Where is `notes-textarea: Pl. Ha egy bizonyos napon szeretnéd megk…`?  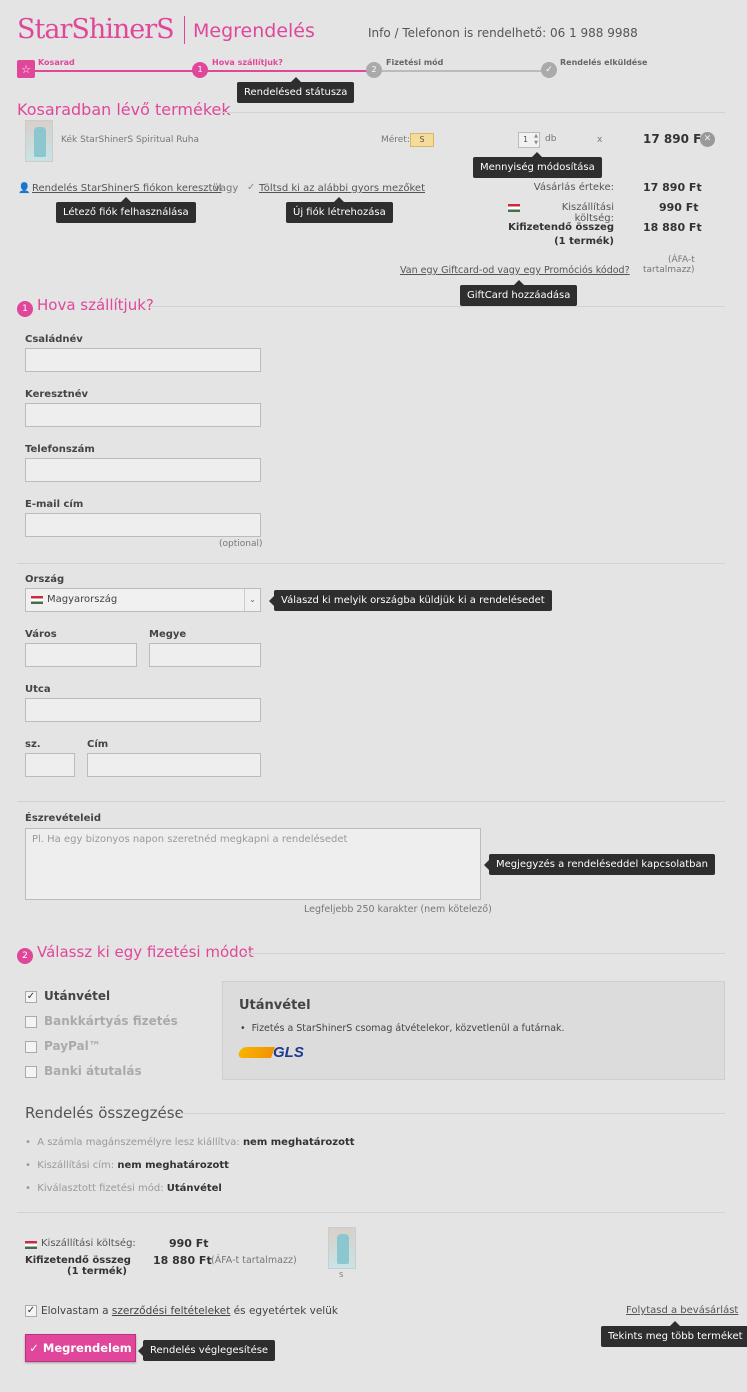 notes-textarea: Pl. Ha egy bizonyos napon szeretnéd megk… is located at coordinates (253, 864).